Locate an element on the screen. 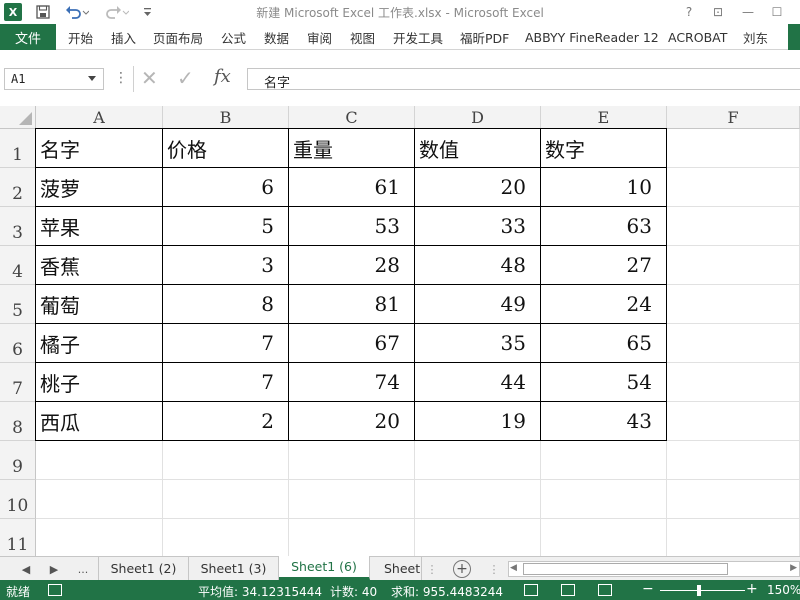  column-header-d: D is located at coordinates (478, 117).